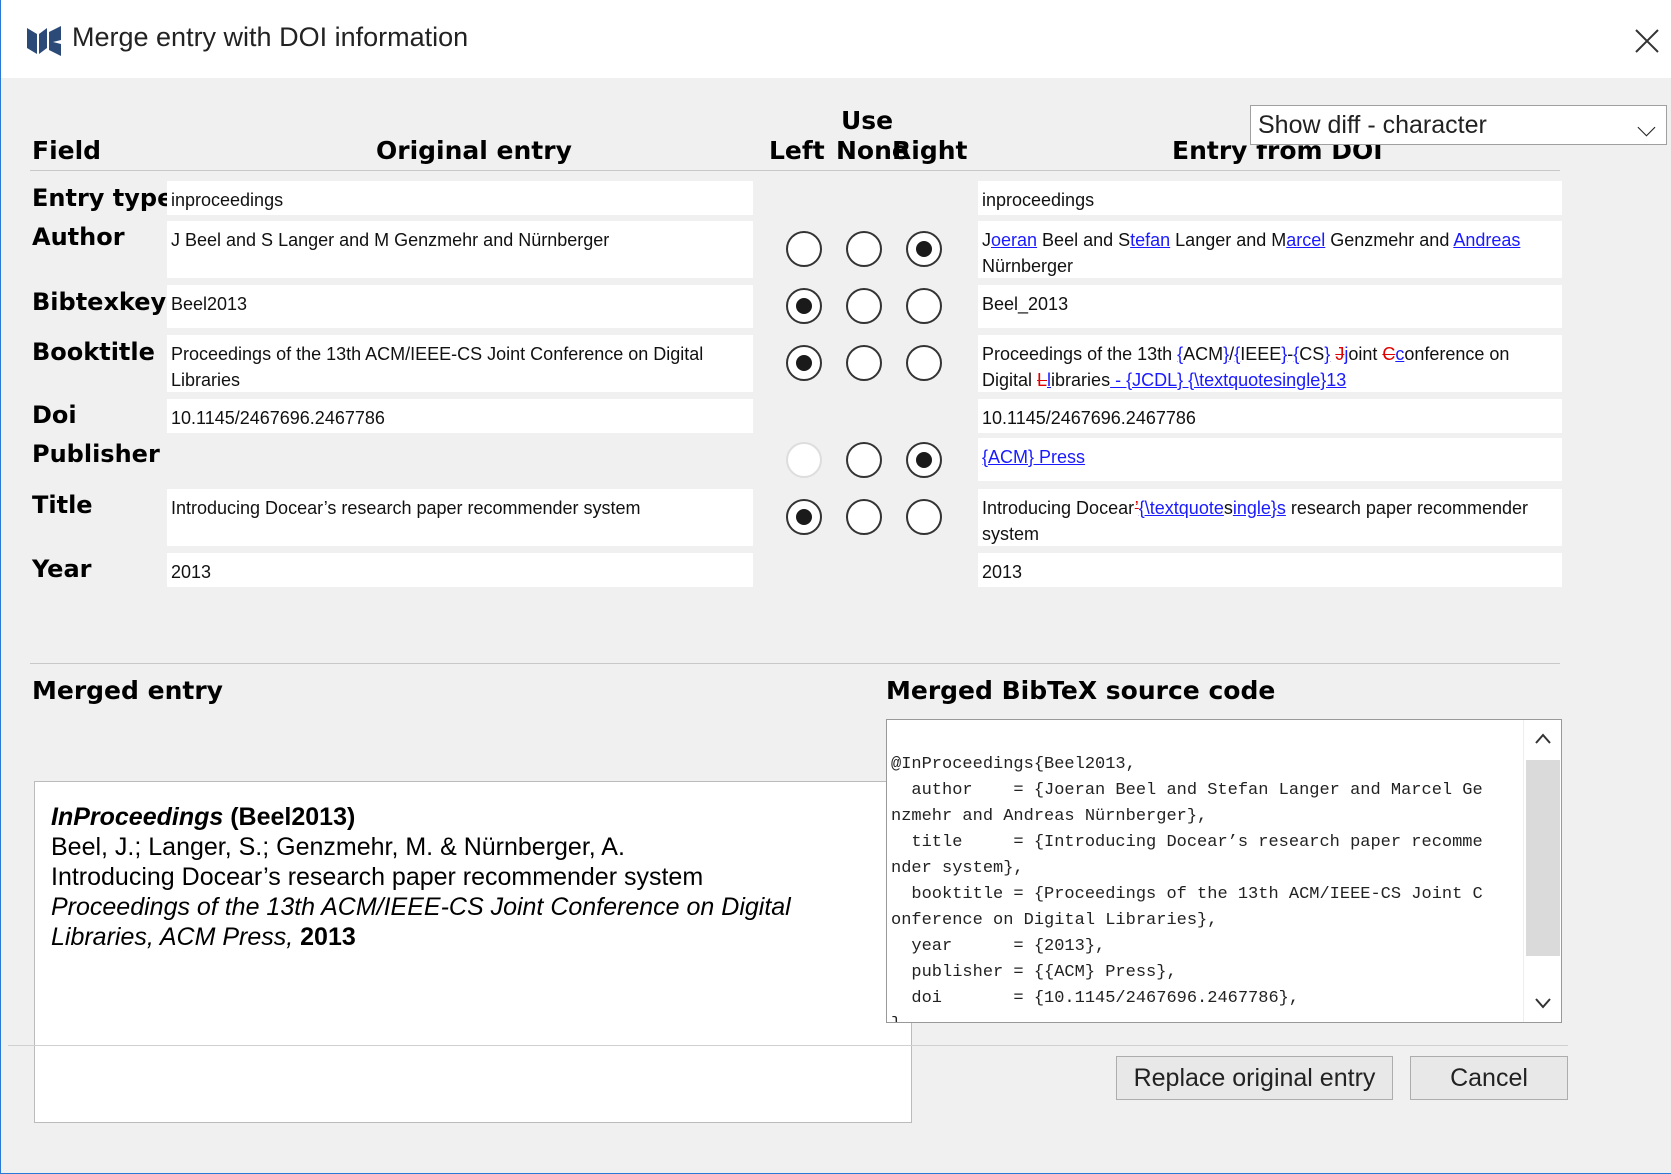  What do you see at coordinates (1489, 1078) in the screenshot?
I see `cancel-button: Cancel` at bounding box center [1489, 1078].